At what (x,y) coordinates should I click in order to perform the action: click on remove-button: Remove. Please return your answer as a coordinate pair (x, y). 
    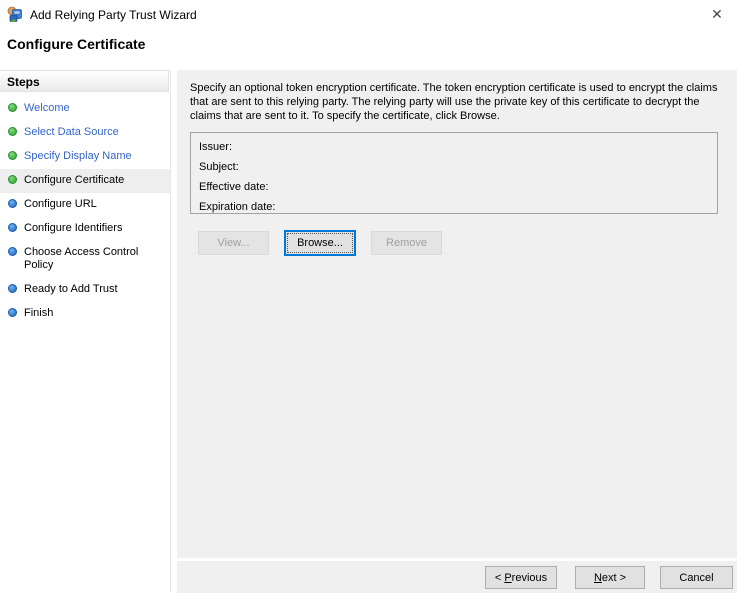
    Looking at the image, I should click on (406, 243).